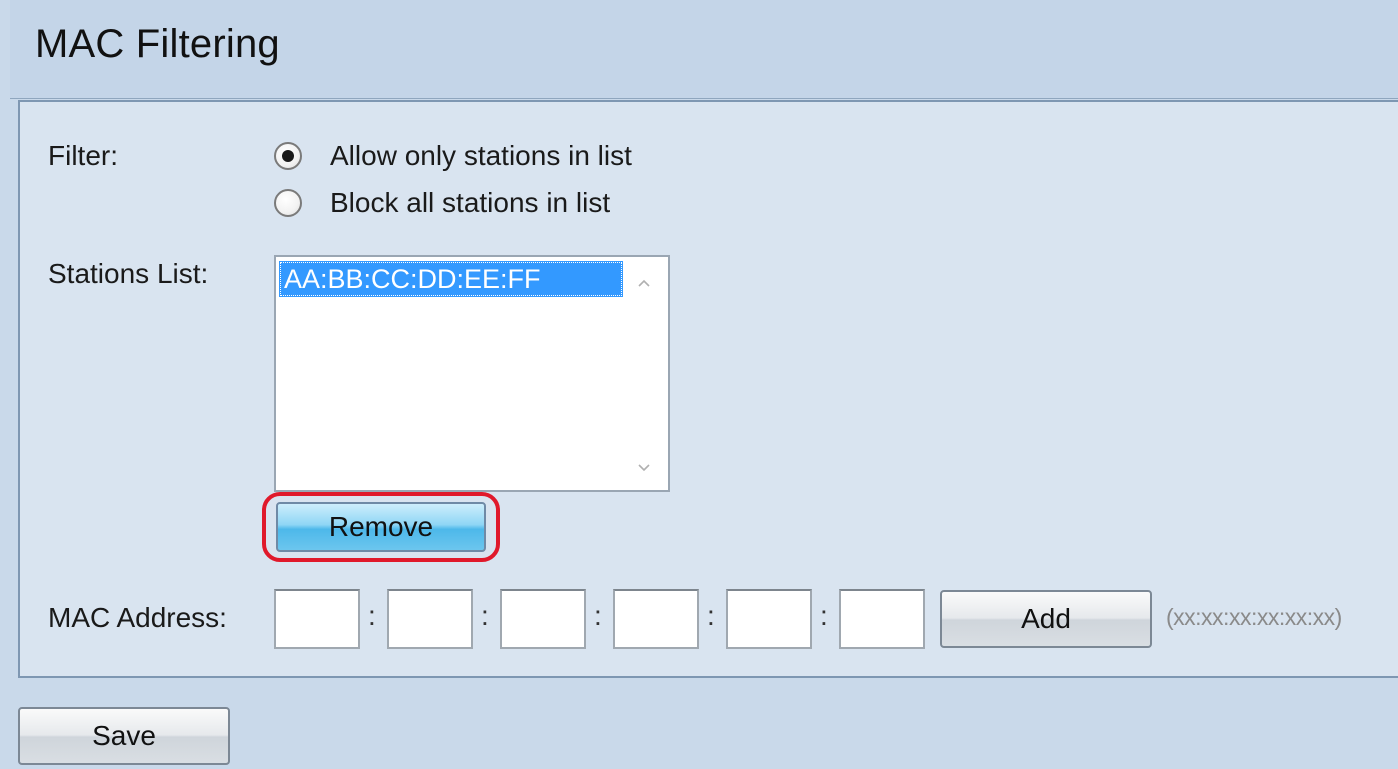  Describe the element at coordinates (1254, 617) in the screenshot. I see `mac-format-hint: (xx:xx:xx:xx:xx:xx)` at that location.